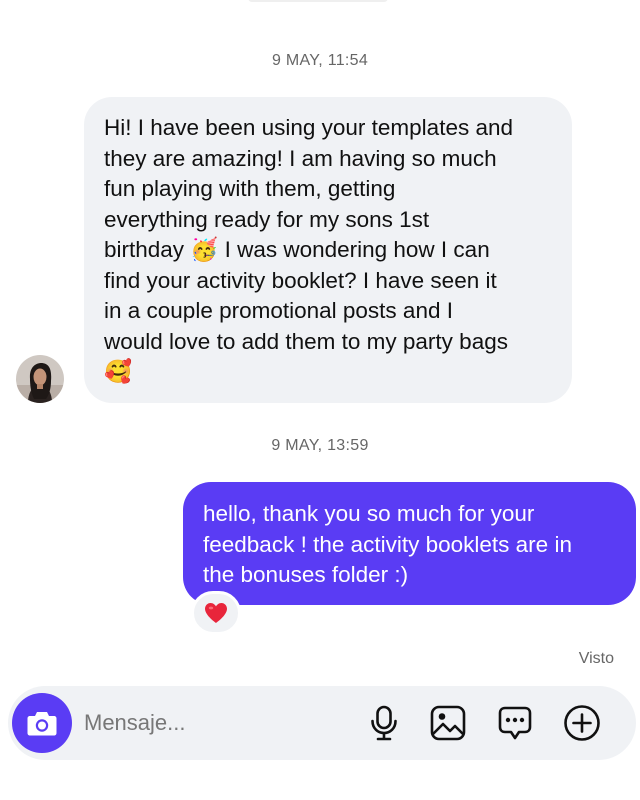  I want to click on message-line: hello, thank you so much for your, so click(369, 513).